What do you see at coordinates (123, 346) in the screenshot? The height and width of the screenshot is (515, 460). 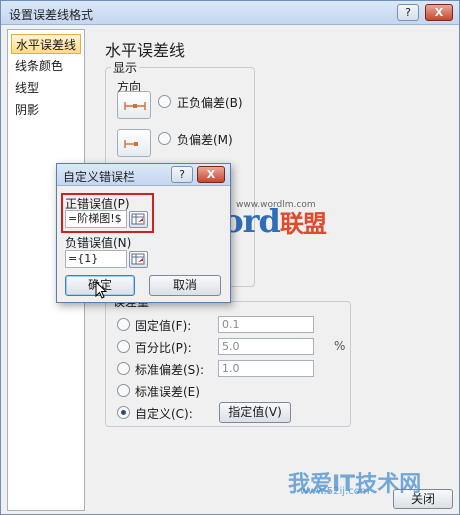 I see `radio-percent` at bounding box center [123, 346].